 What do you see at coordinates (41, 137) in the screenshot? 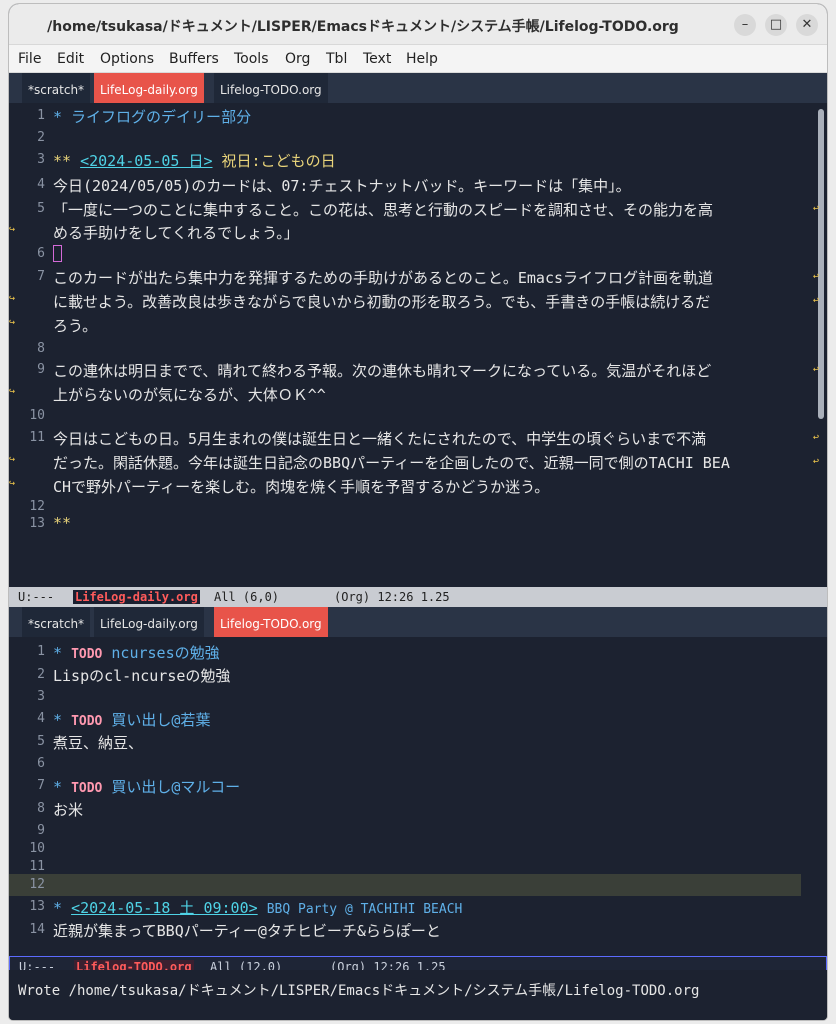
I see `text-line: 2` at bounding box center [41, 137].